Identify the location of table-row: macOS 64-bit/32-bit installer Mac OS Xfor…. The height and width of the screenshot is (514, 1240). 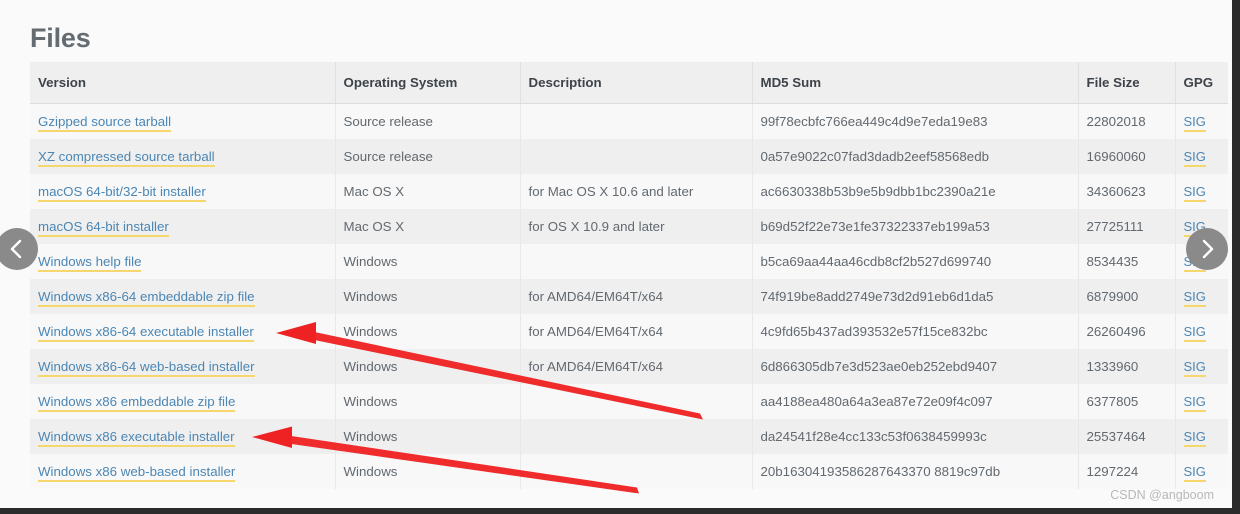
(629, 191).